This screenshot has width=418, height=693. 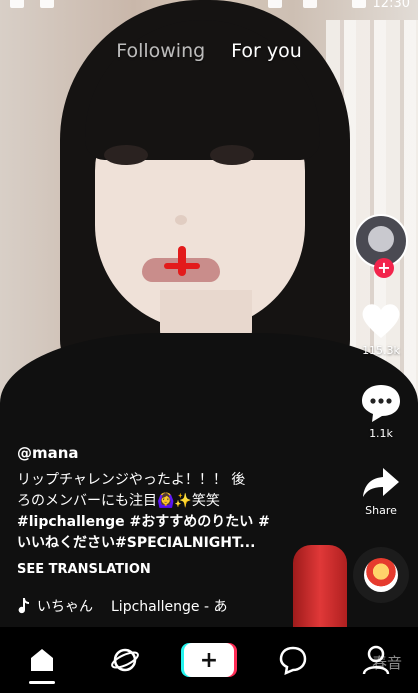 What do you see at coordinates (275, 4) in the screenshot?
I see `alarm-icon` at bounding box center [275, 4].